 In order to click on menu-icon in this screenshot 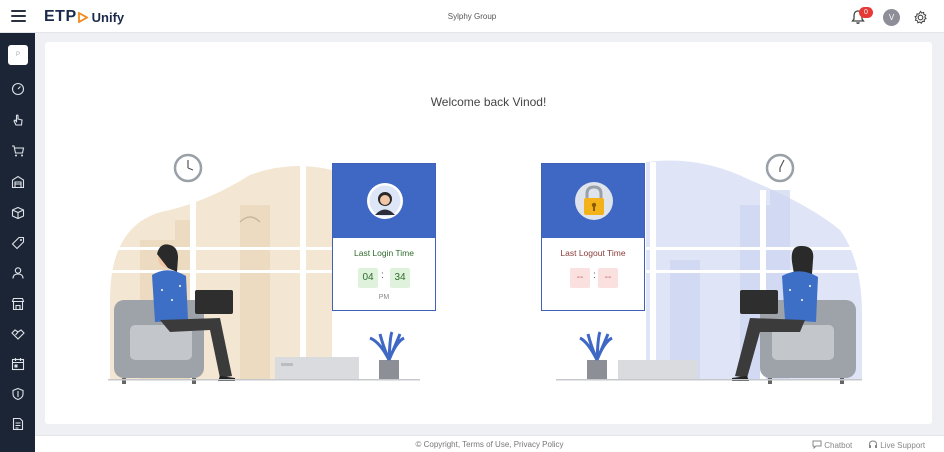, I will do `click(18, 16)`.